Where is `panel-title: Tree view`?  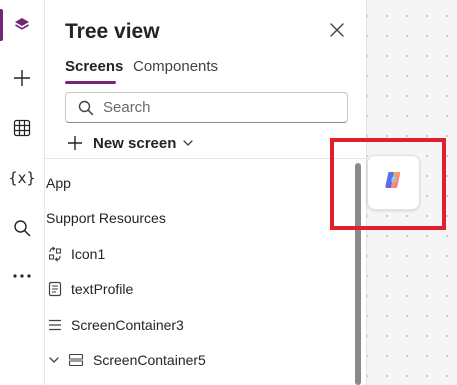 panel-title: Tree view is located at coordinates (112, 31).